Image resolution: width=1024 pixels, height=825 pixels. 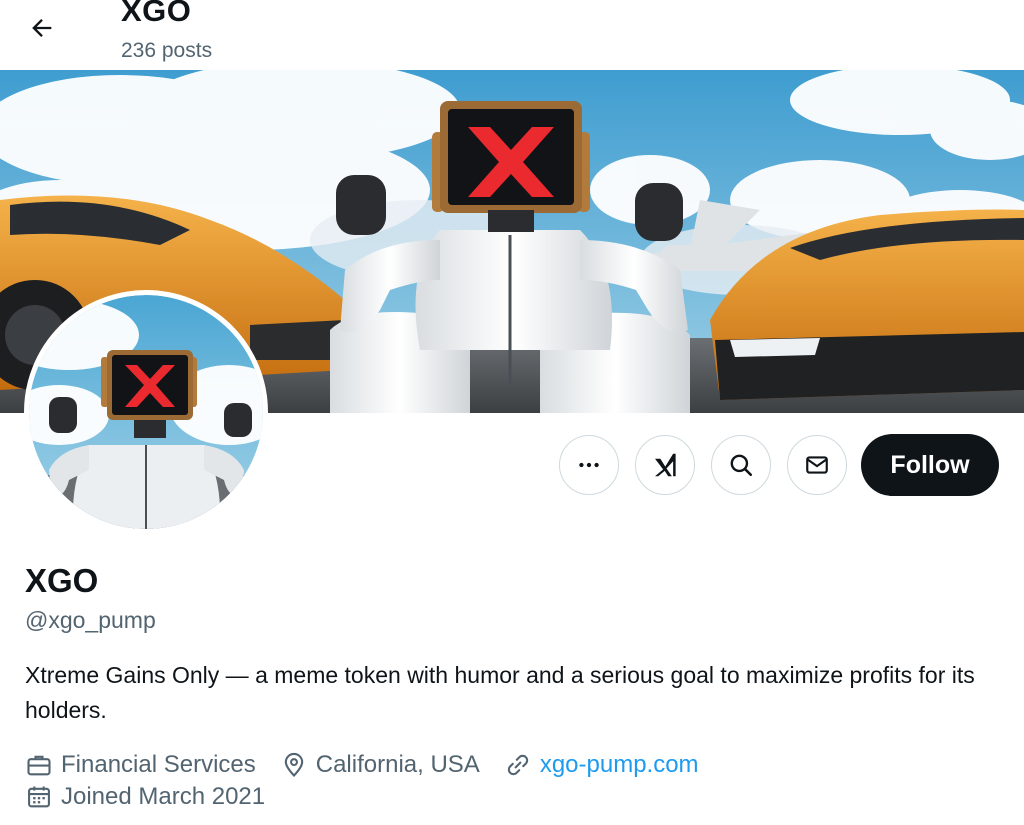 I want to click on more-options-button, so click(x=589, y=465).